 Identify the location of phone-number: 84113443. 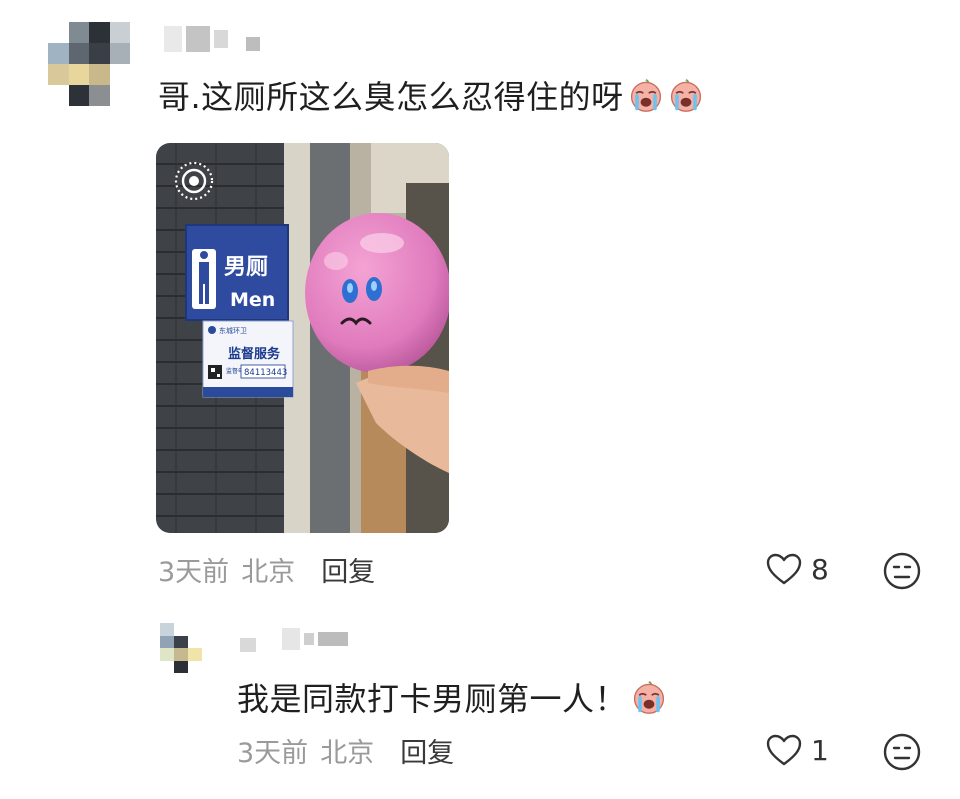
(265, 373).